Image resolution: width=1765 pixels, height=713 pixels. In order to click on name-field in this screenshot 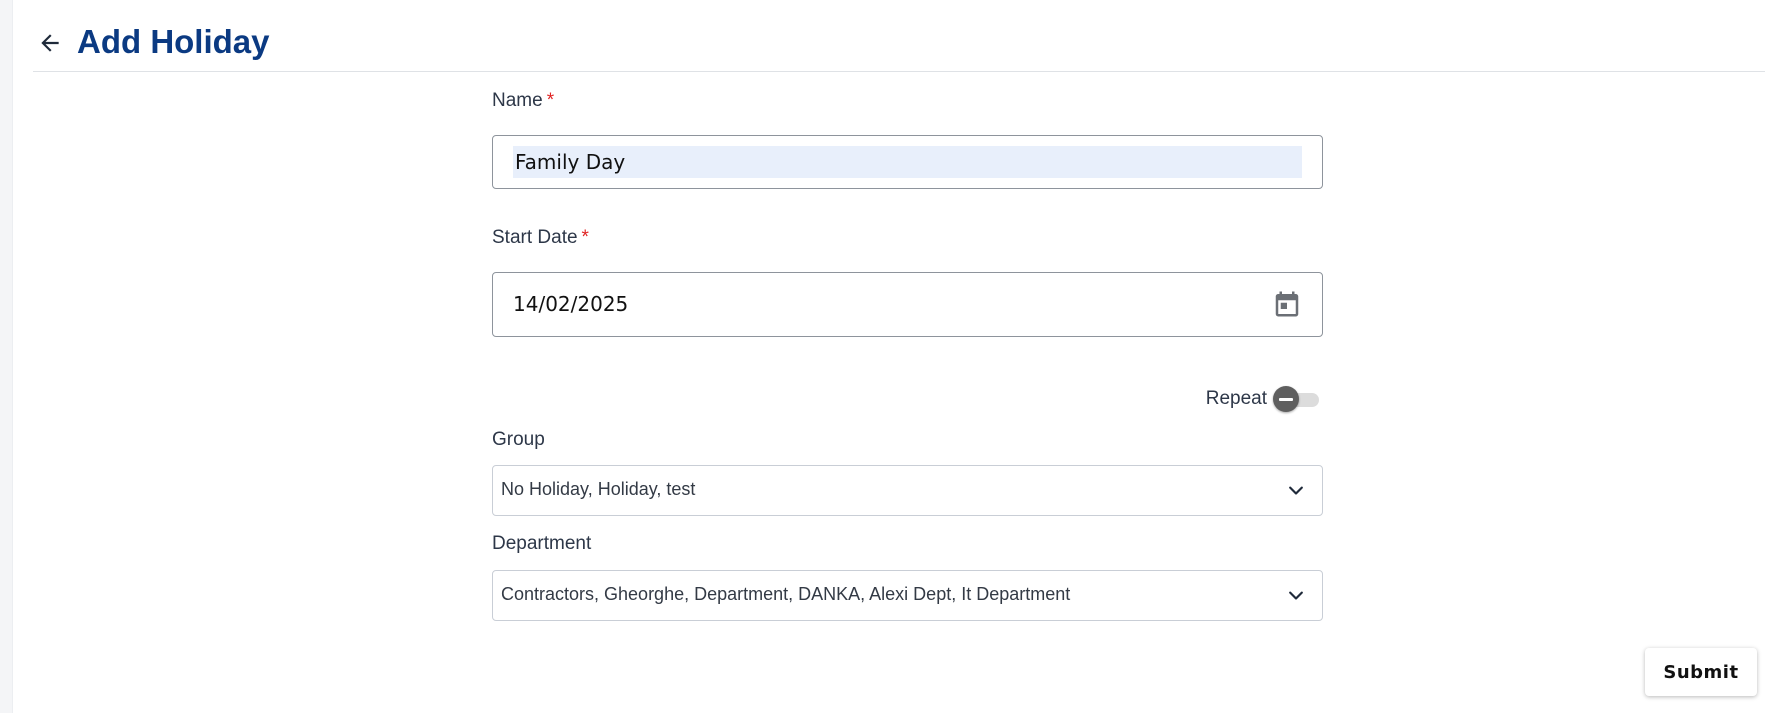, I will do `click(907, 162)`.